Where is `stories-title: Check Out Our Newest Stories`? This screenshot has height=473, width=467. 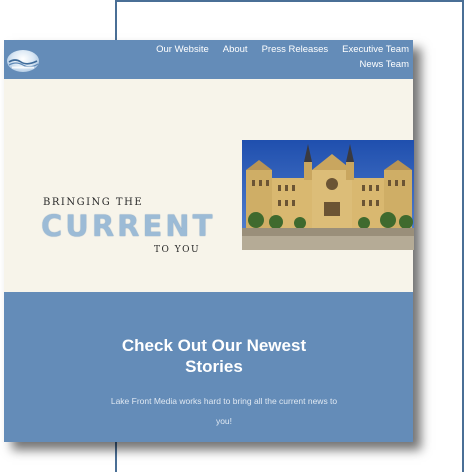 stories-title: Check Out Our Newest Stories is located at coordinates (214, 356).